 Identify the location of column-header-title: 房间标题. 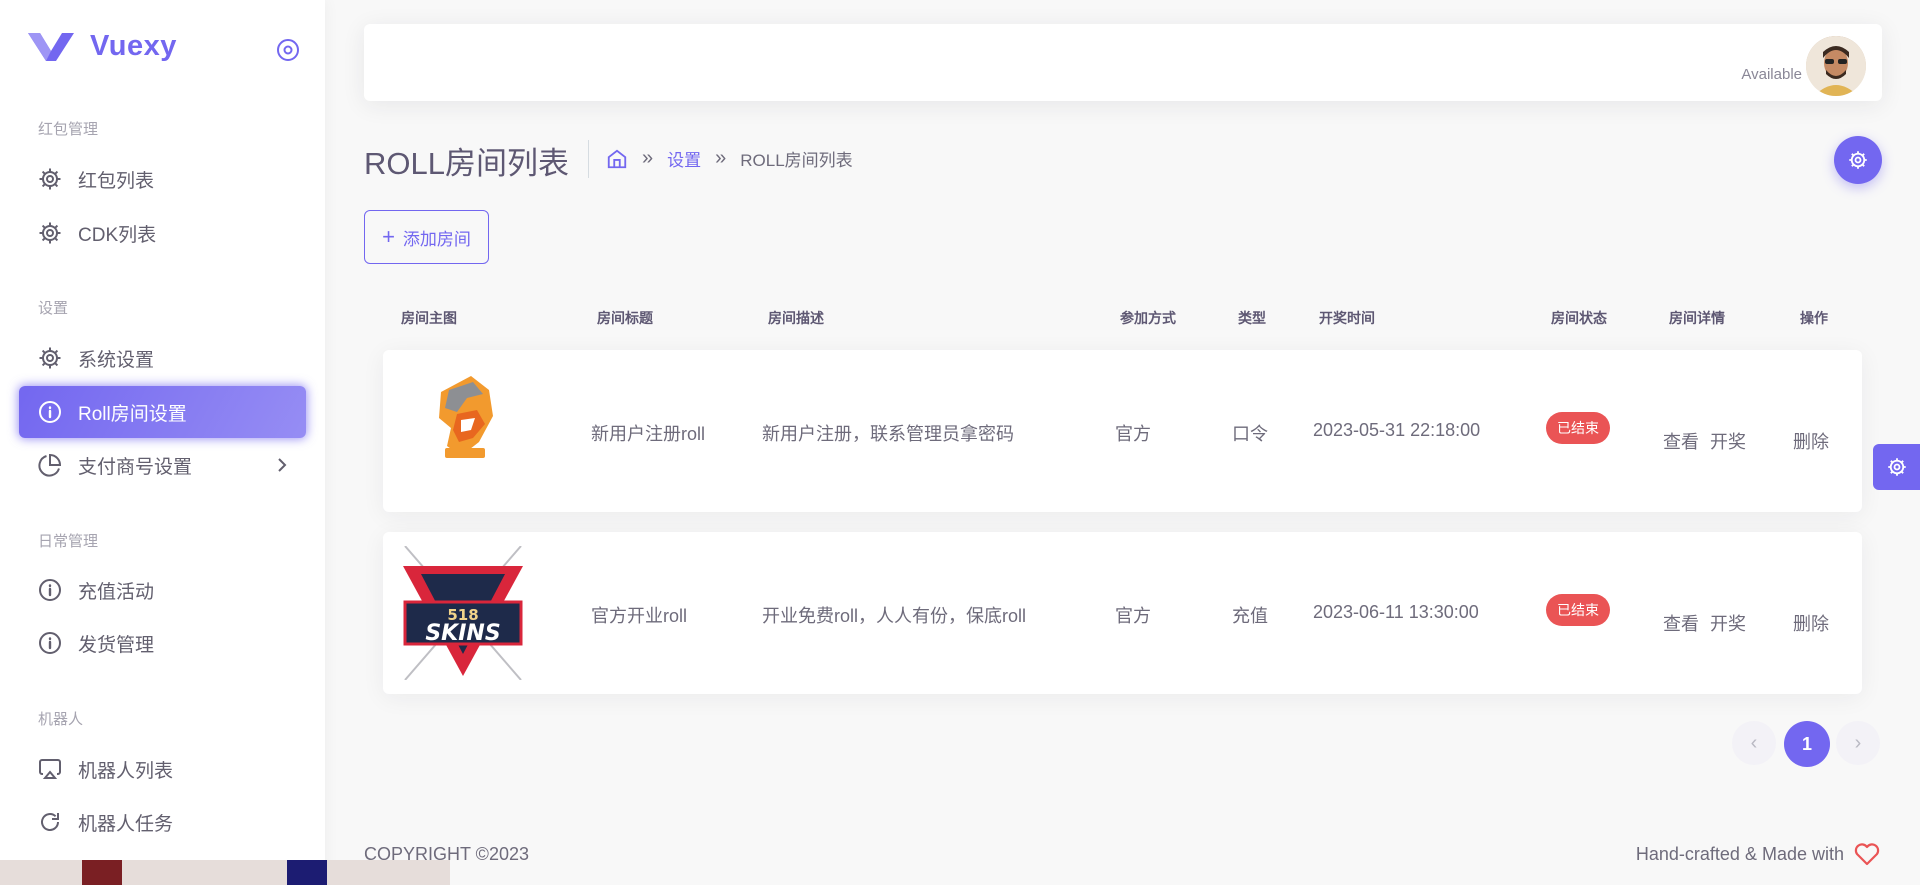
(625, 318).